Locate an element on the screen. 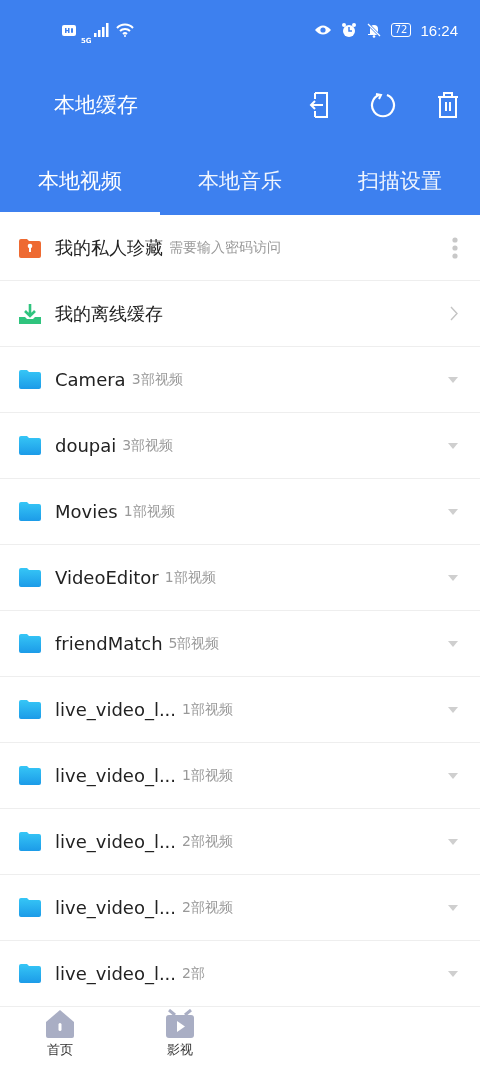 The image size is (480, 1067). item-name: VideoEditor is located at coordinates (107, 577).